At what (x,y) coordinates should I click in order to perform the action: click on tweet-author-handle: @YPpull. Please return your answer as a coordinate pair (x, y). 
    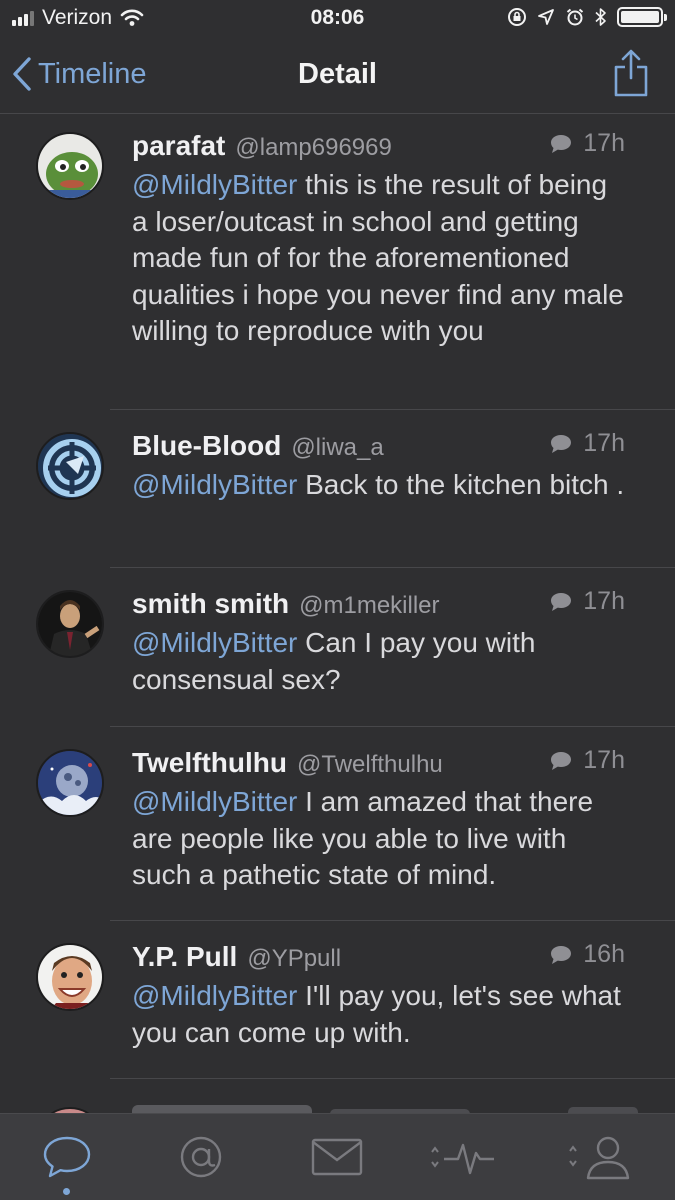
    Looking at the image, I should click on (294, 958).